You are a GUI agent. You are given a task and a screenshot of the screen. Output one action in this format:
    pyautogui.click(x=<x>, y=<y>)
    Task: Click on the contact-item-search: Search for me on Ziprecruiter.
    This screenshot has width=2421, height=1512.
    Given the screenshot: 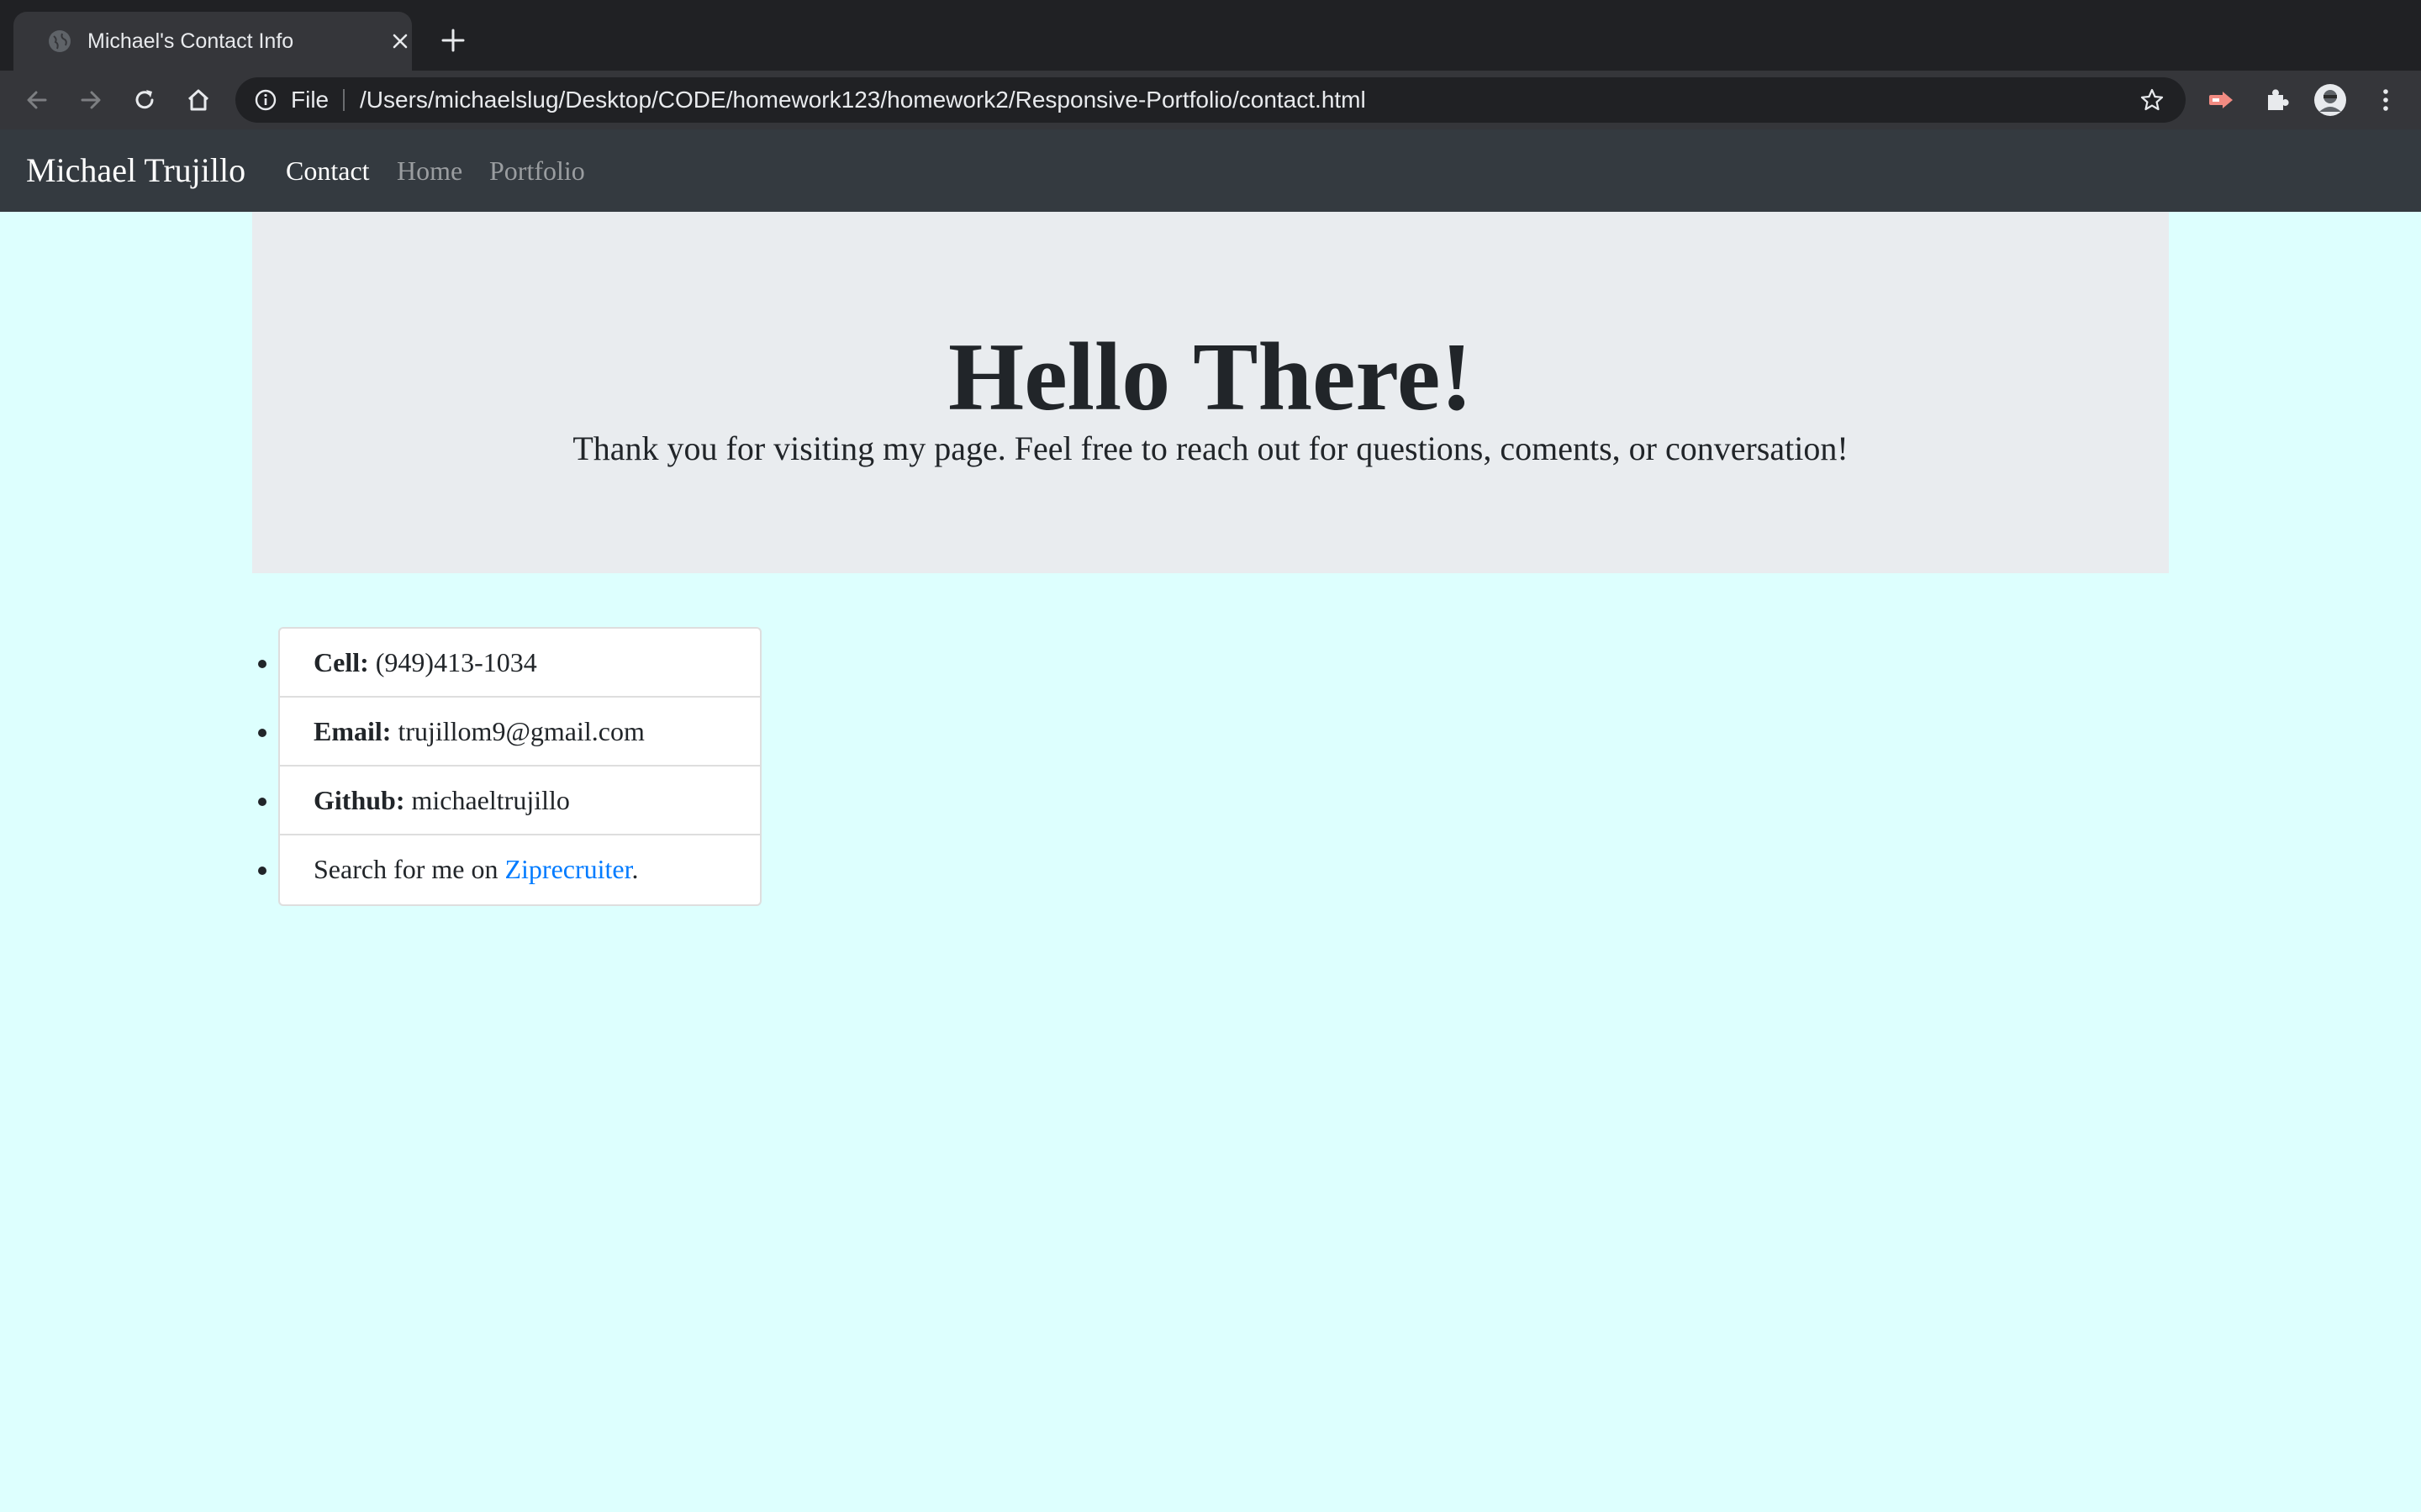 What is the action you would take?
    pyautogui.click(x=520, y=869)
    